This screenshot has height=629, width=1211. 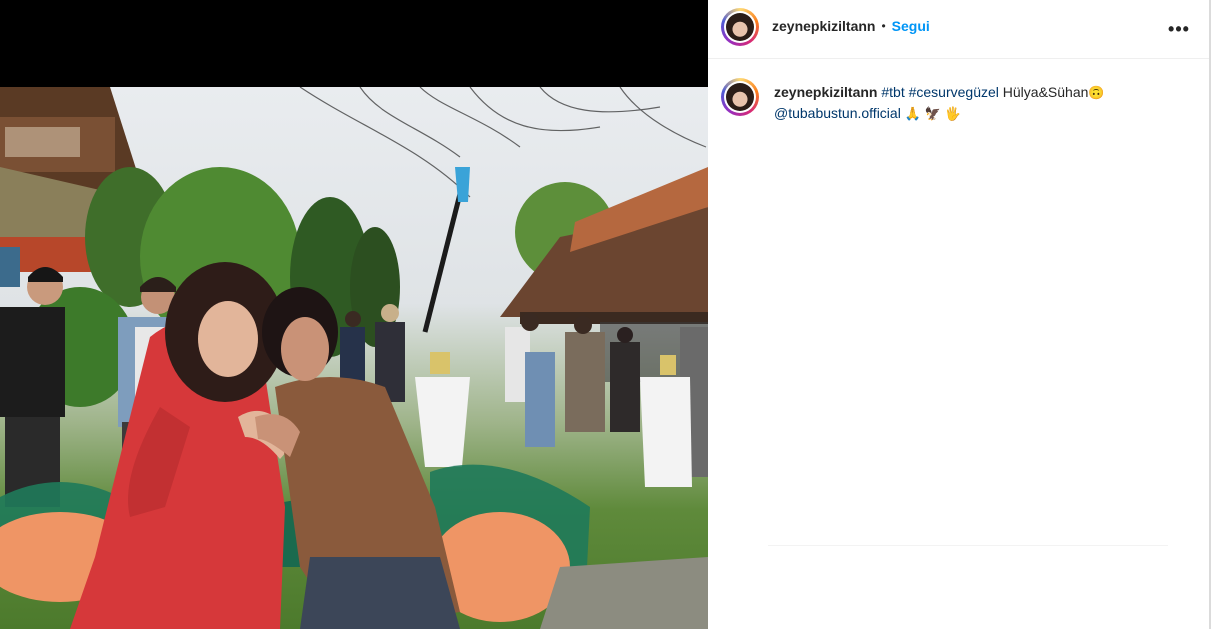 I want to click on caption-avatar, so click(x=740, y=97).